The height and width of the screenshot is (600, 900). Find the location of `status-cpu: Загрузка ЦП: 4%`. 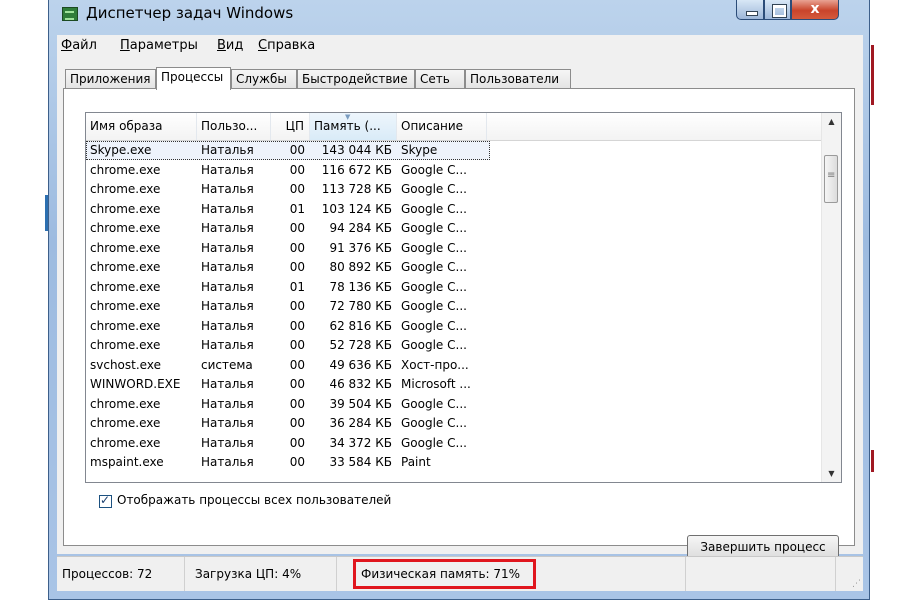

status-cpu: Загрузка ЦП: 4% is located at coordinates (261, 574).